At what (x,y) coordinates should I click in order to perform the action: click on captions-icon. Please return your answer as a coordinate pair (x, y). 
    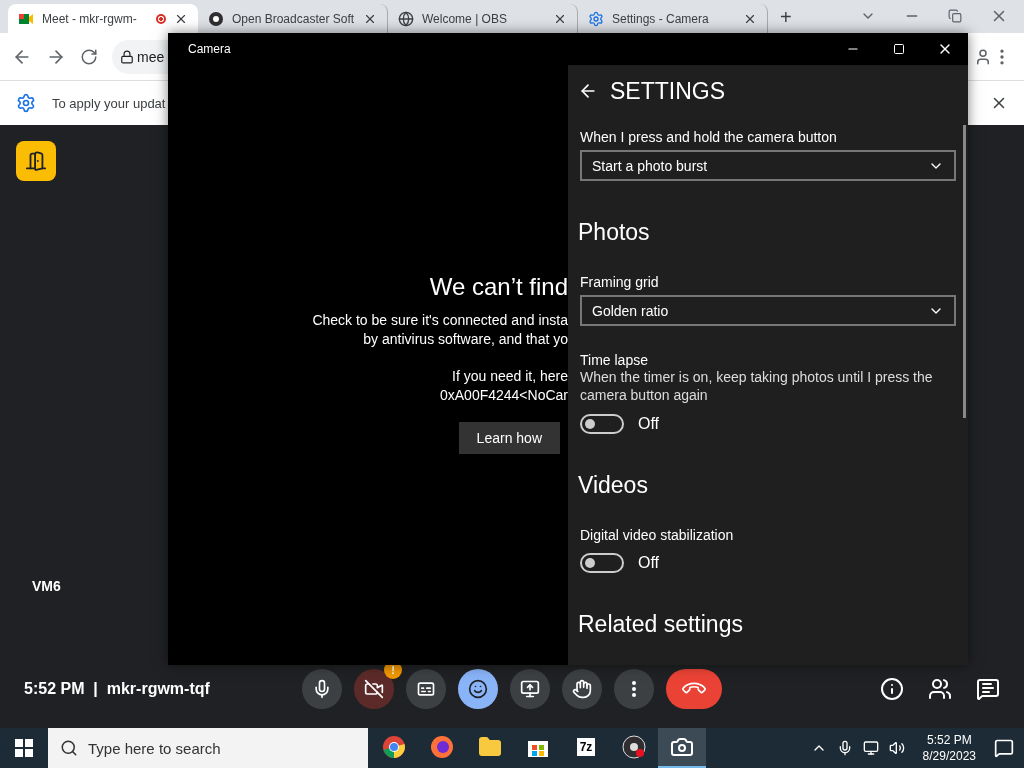
    Looking at the image, I should click on (426, 689).